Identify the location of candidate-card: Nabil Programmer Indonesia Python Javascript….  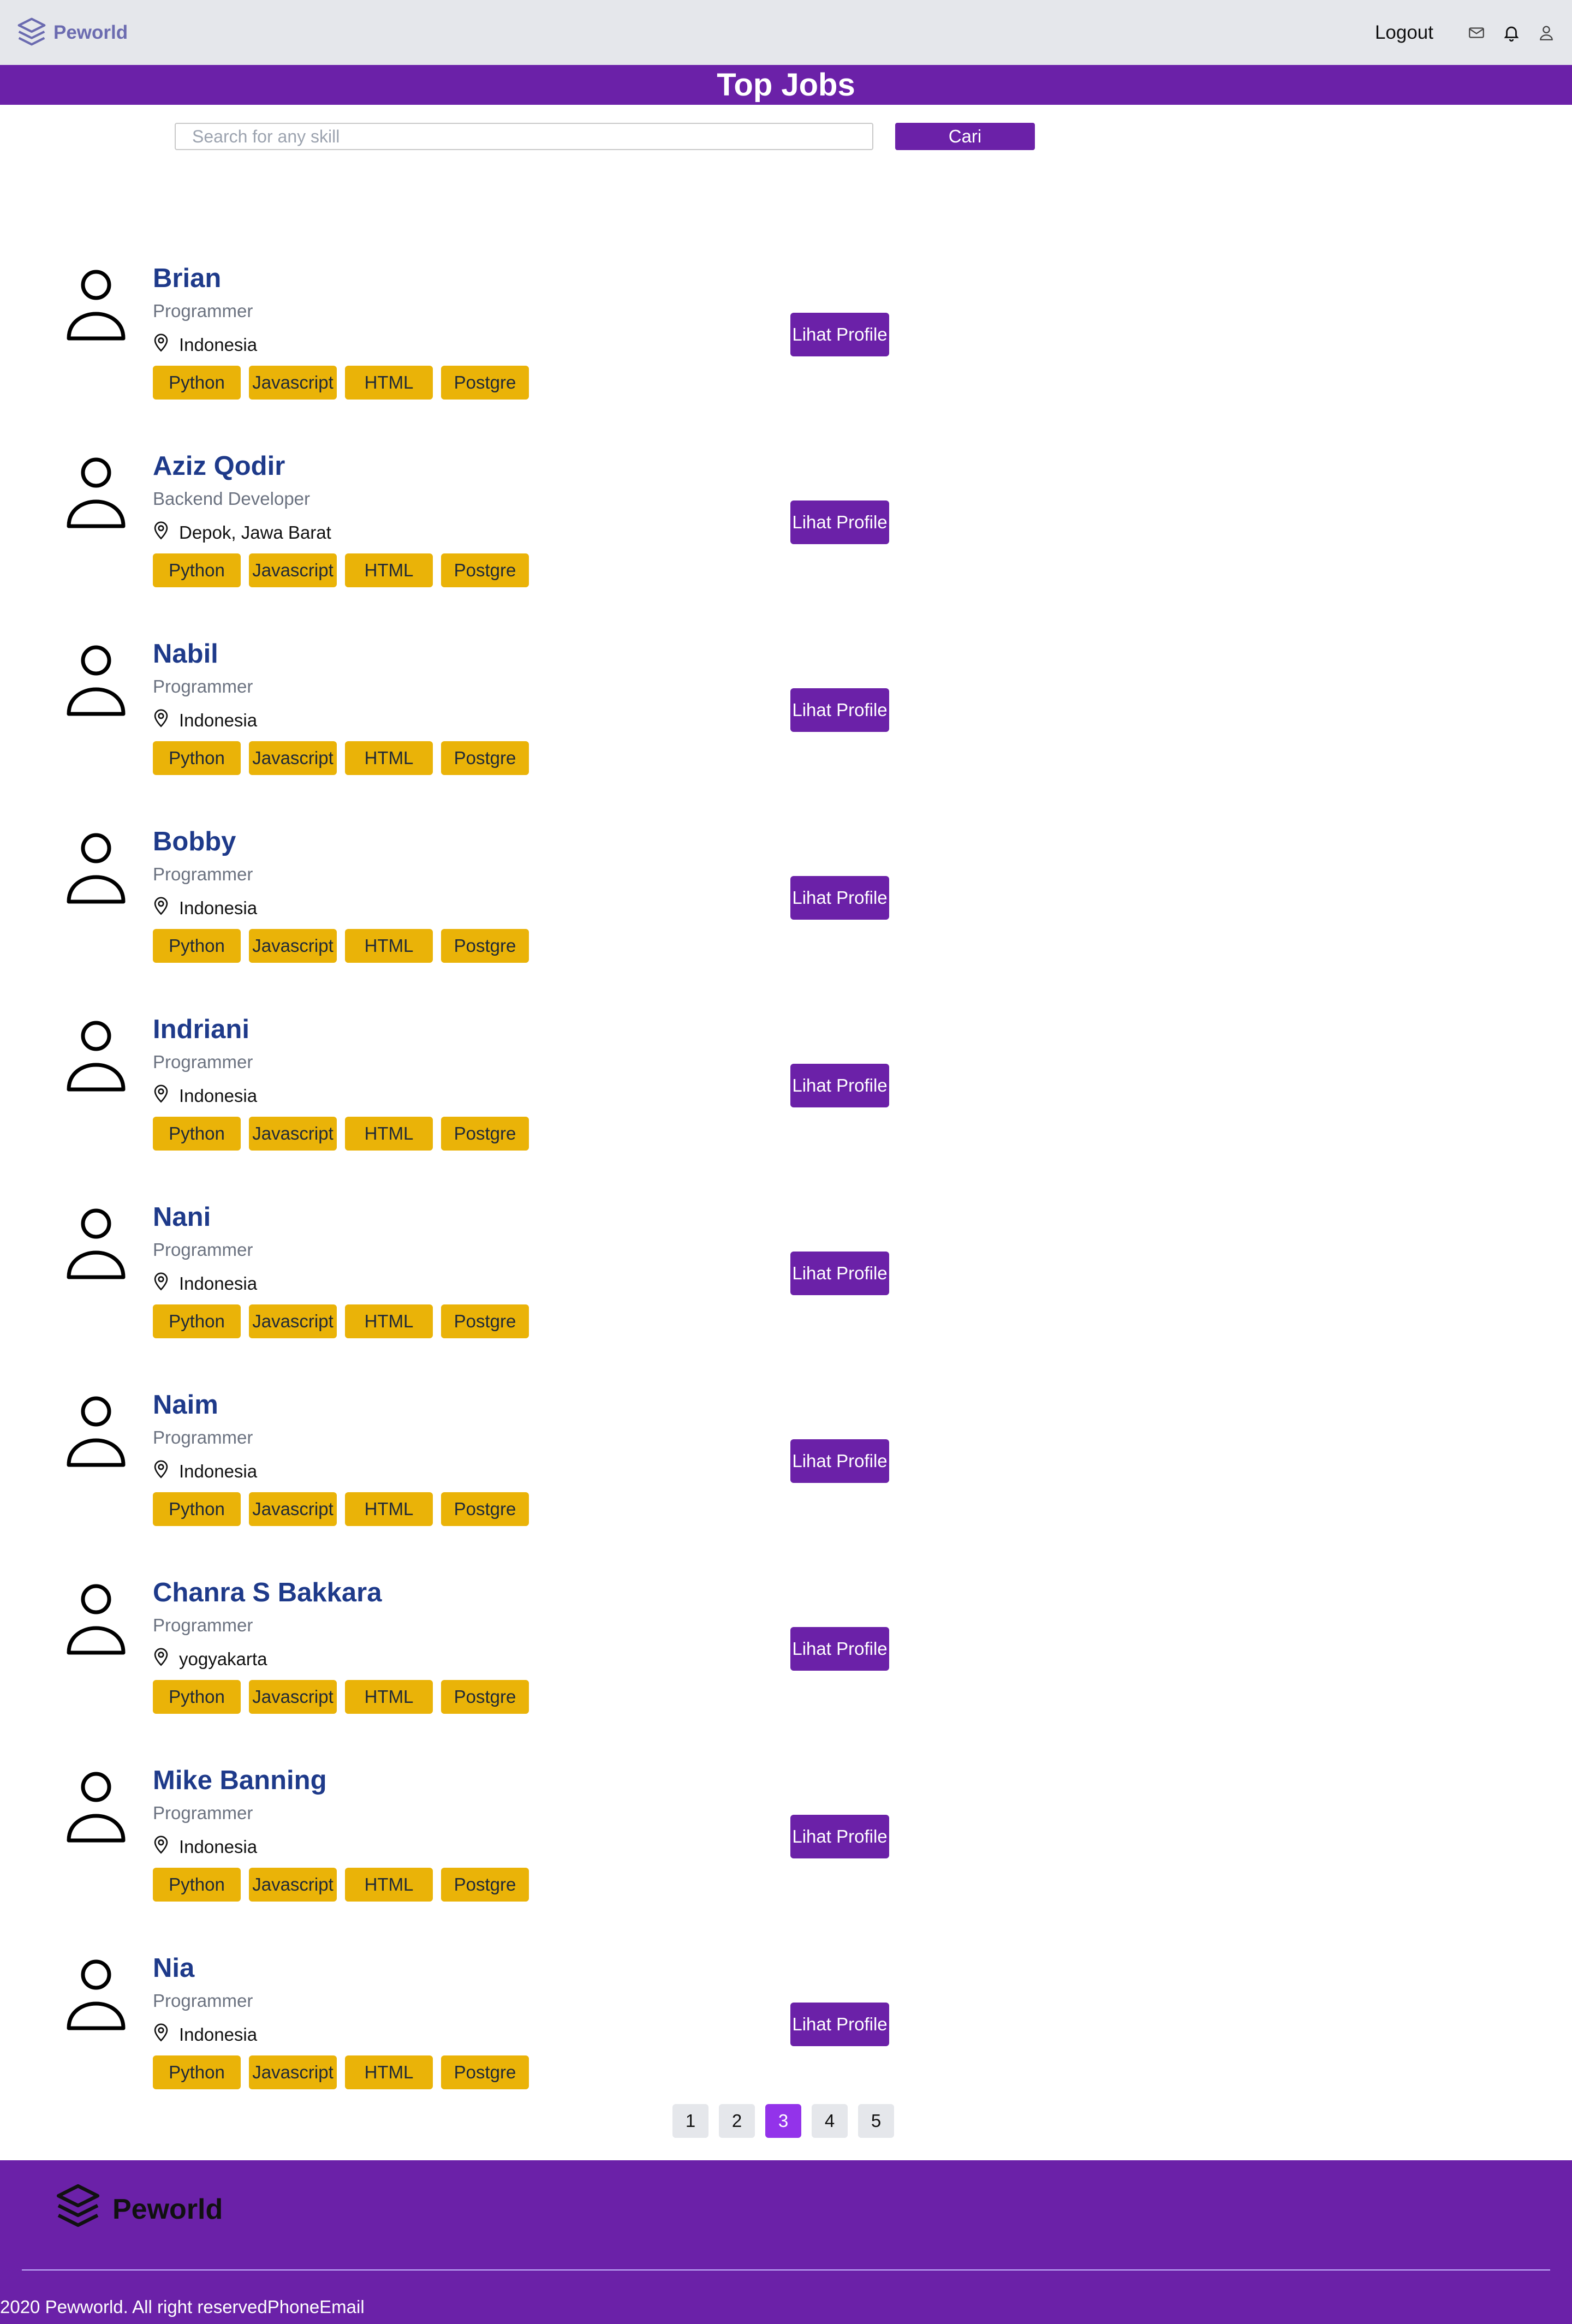
(786, 708).